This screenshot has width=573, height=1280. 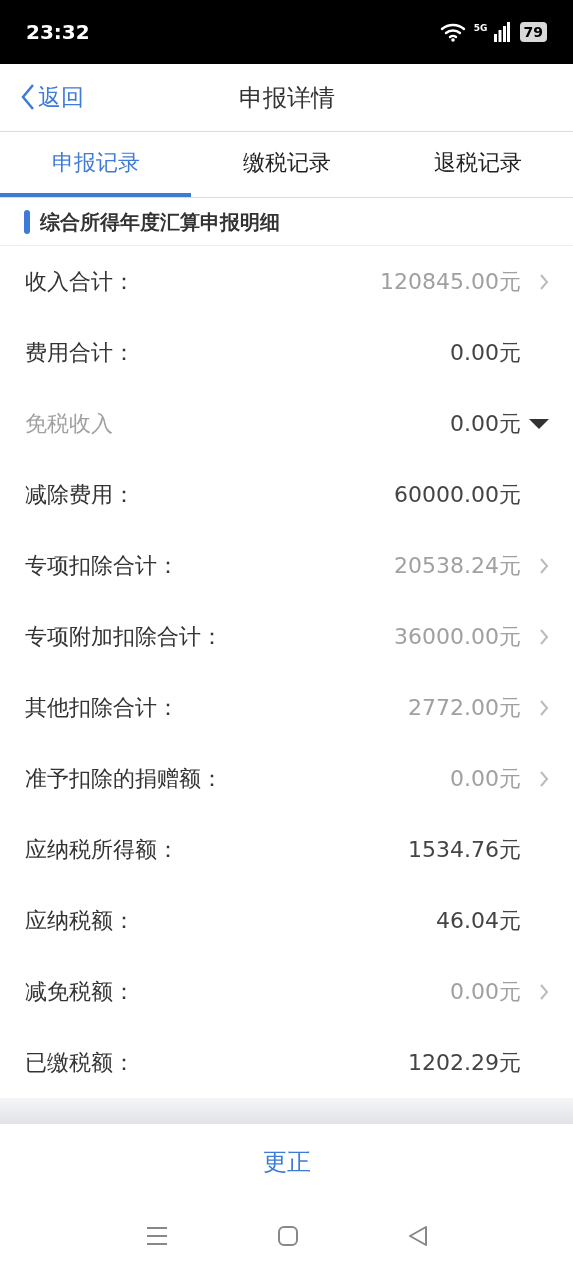 I want to click on signal-icon, so click(x=501, y=32).